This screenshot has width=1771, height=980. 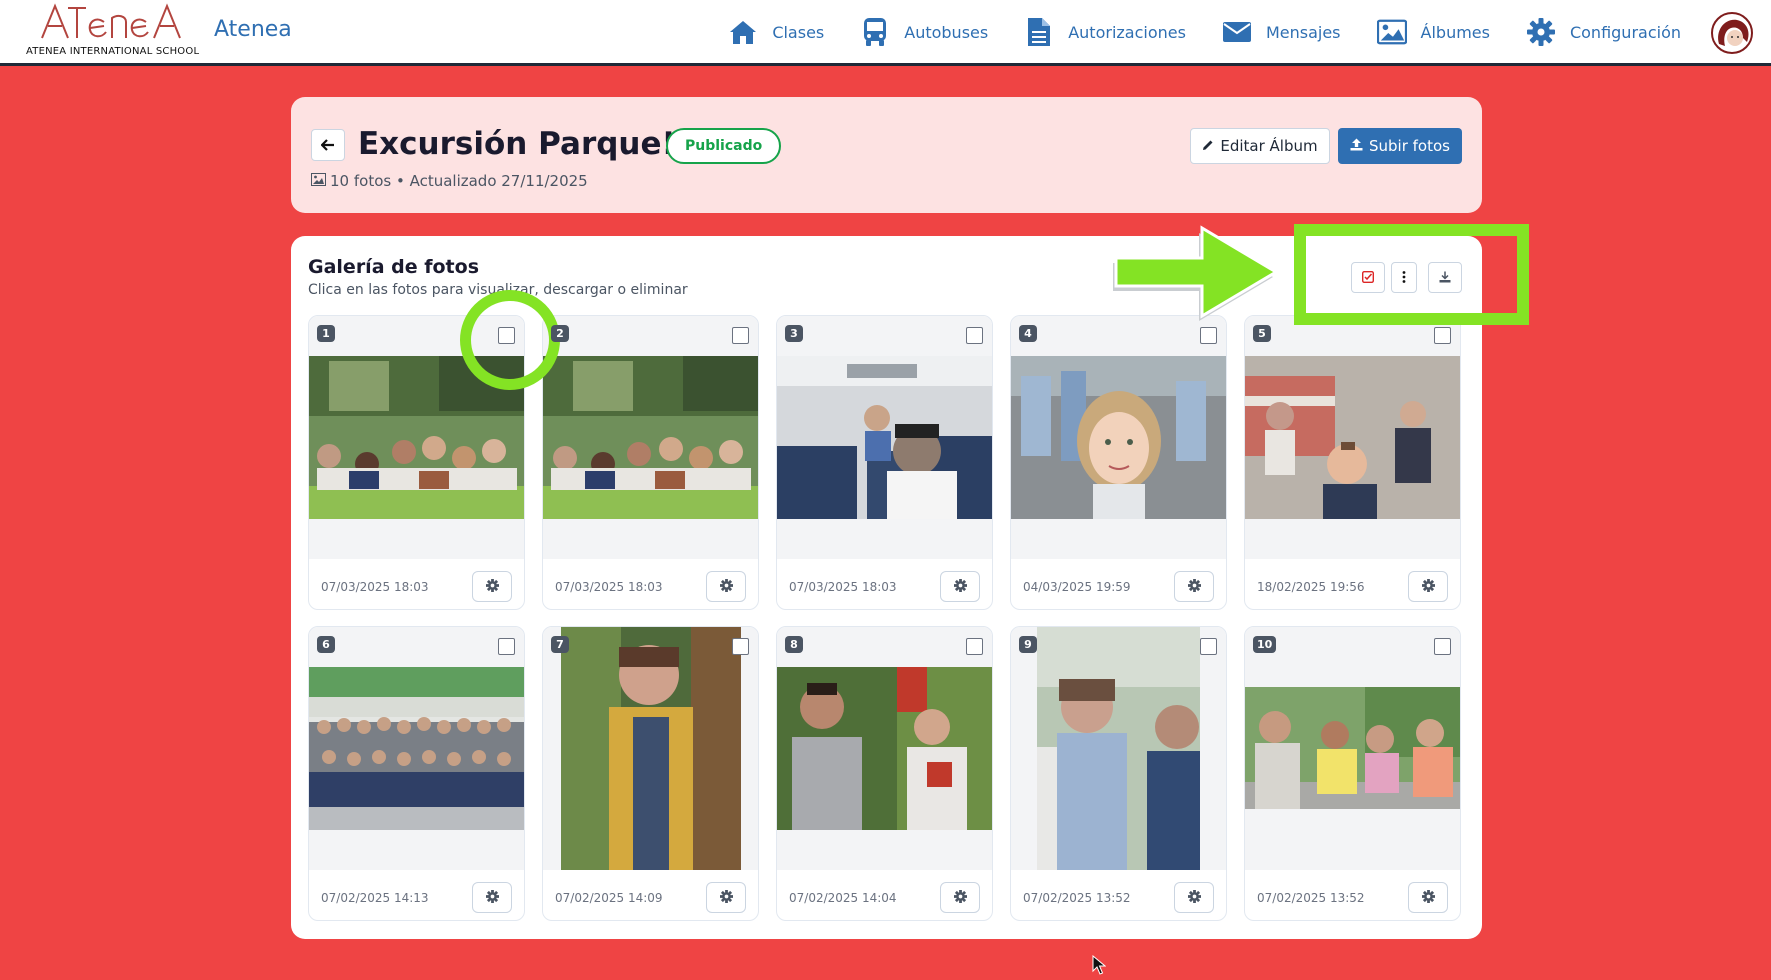 I want to click on gallery-title: Galería de fotos, so click(x=393, y=267).